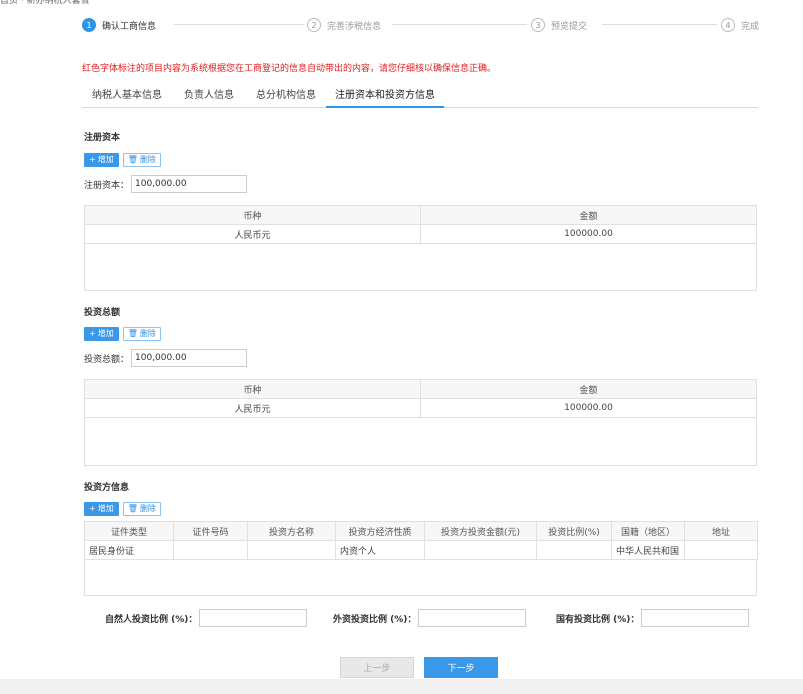  What do you see at coordinates (598, 619) in the screenshot?
I see `state-ratio-label: 国有投资比例 (%)：` at bounding box center [598, 619].